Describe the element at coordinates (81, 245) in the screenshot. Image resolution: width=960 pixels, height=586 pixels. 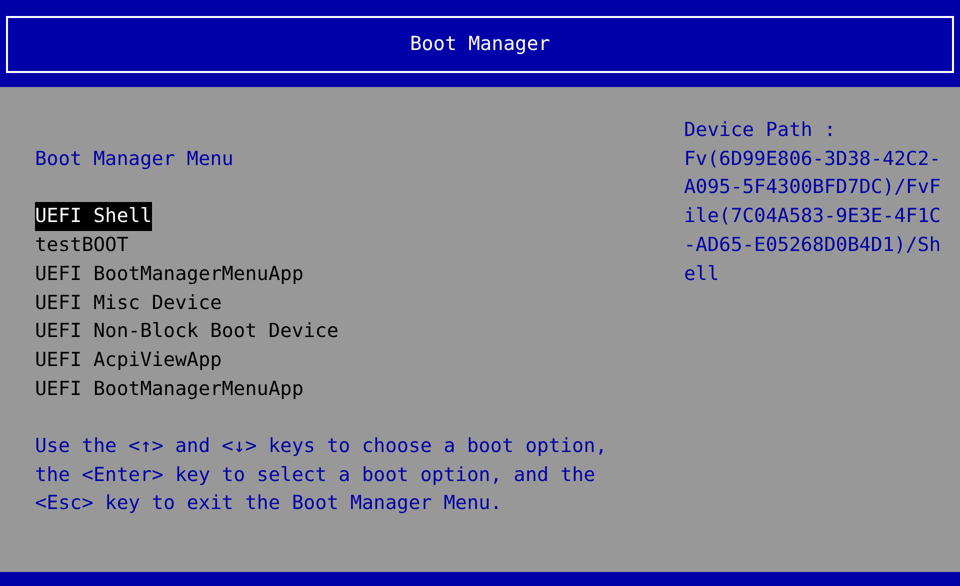
I see `boot-option: testBOOT` at that location.